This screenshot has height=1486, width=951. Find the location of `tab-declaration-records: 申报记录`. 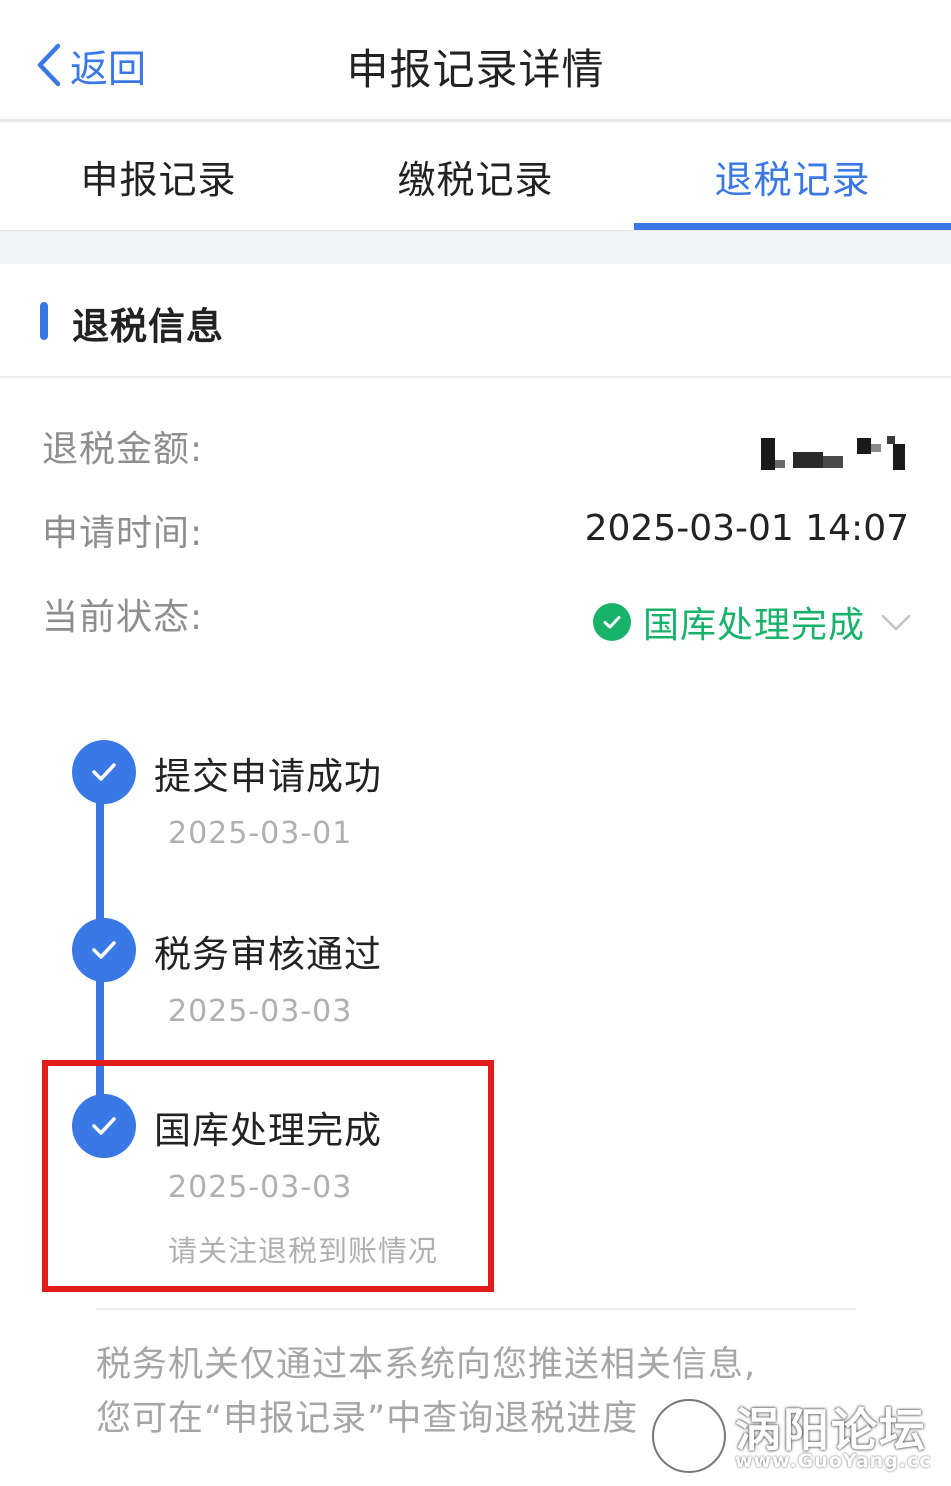

tab-declaration-records: 申报记录 is located at coordinates (158, 176).